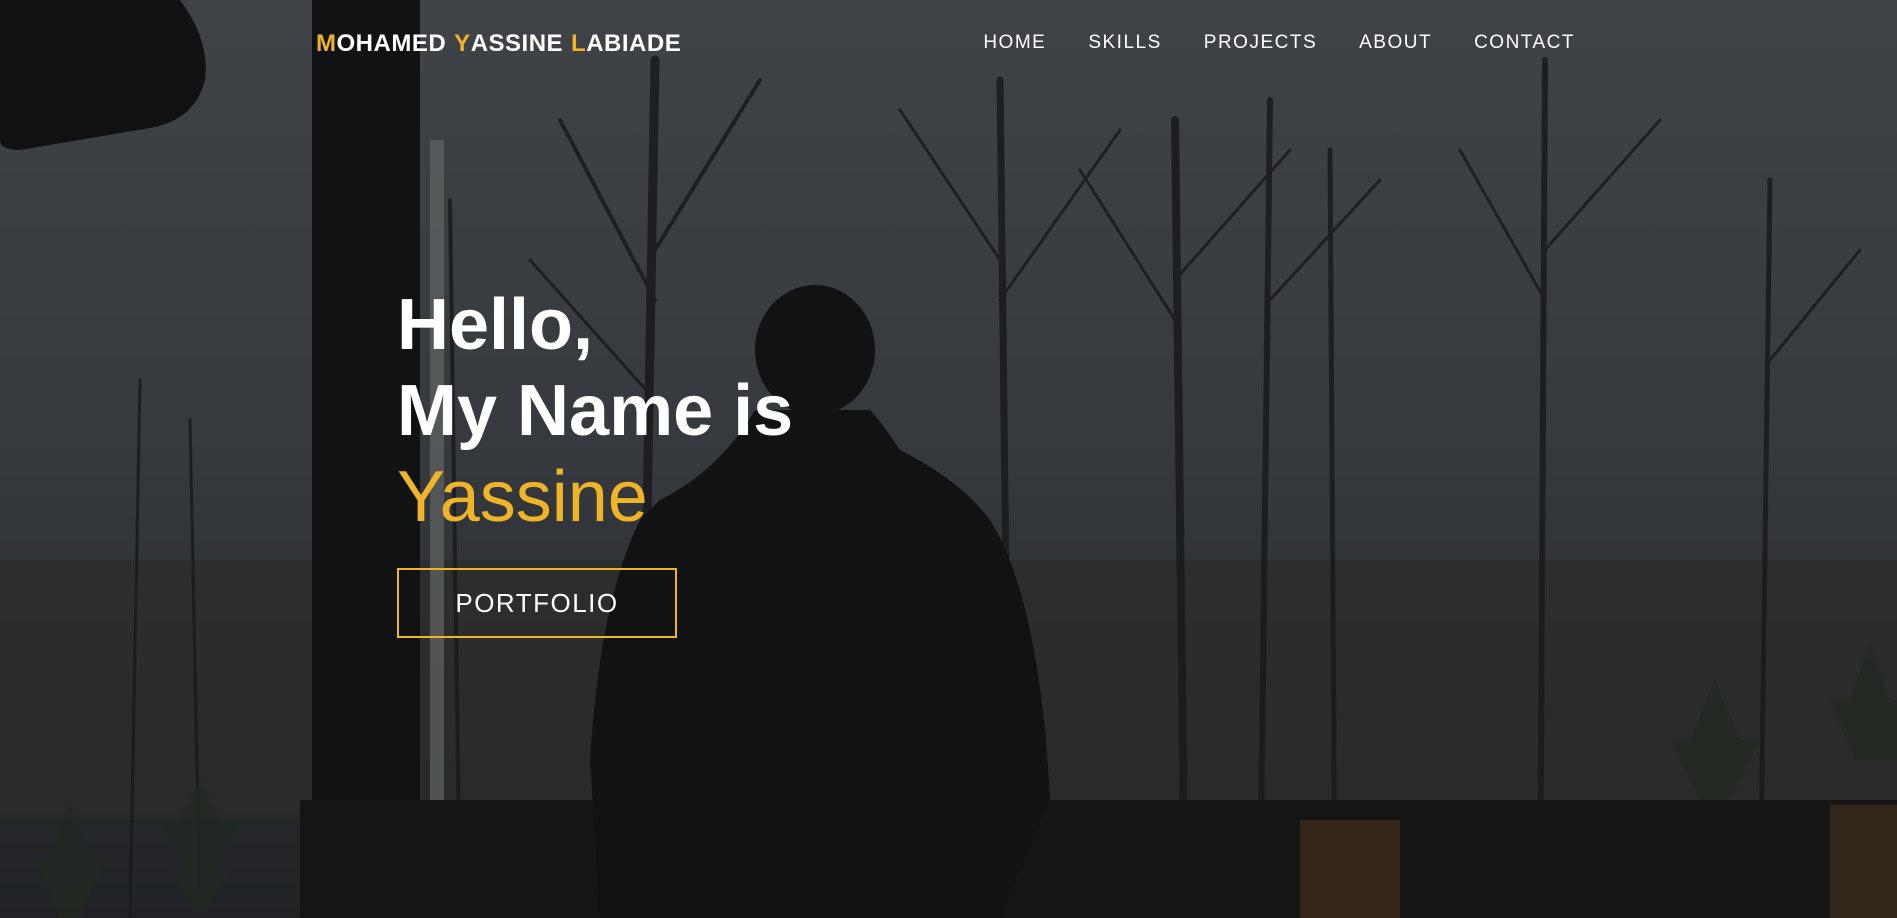 The height and width of the screenshot is (918, 1897). Describe the element at coordinates (634, 43) in the screenshot. I see `brand-word-rest: ABIADE` at that location.